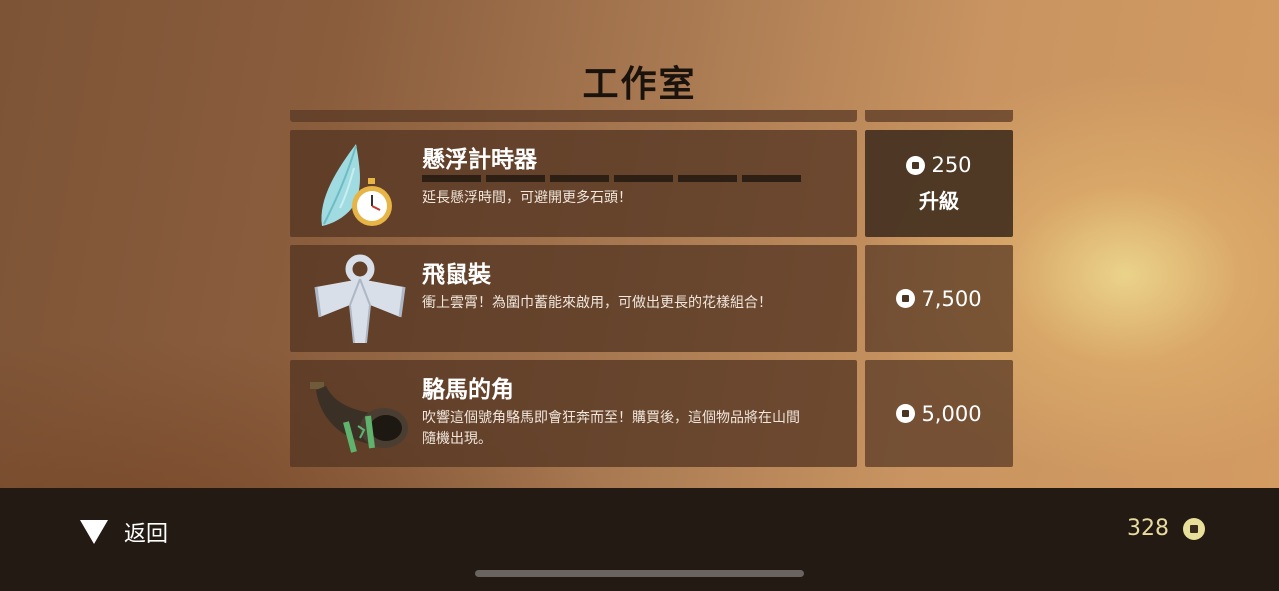 This screenshot has height=591, width=1279. Describe the element at coordinates (573, 116) in the screenshot. I see `list-scroll-top-edge` at that location.